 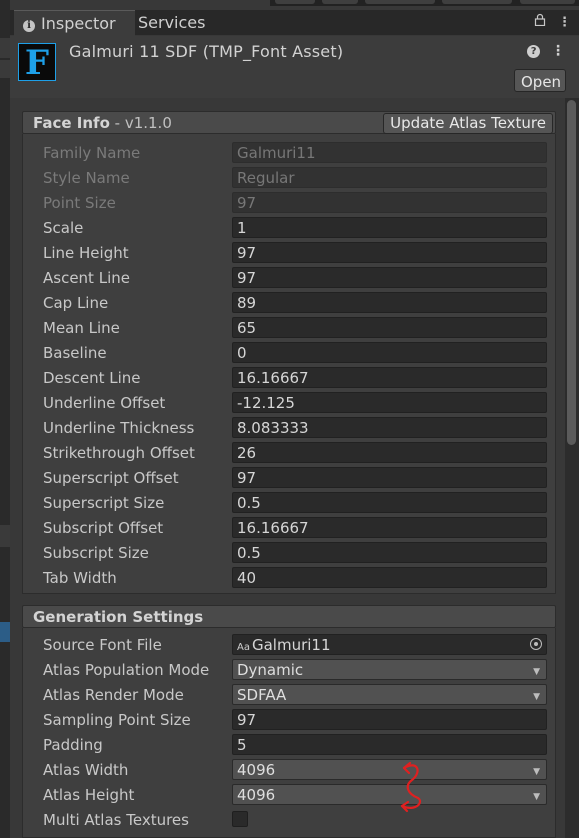 I want to click on field-label: Atlas Population Mode, so click(x=126, y=670).